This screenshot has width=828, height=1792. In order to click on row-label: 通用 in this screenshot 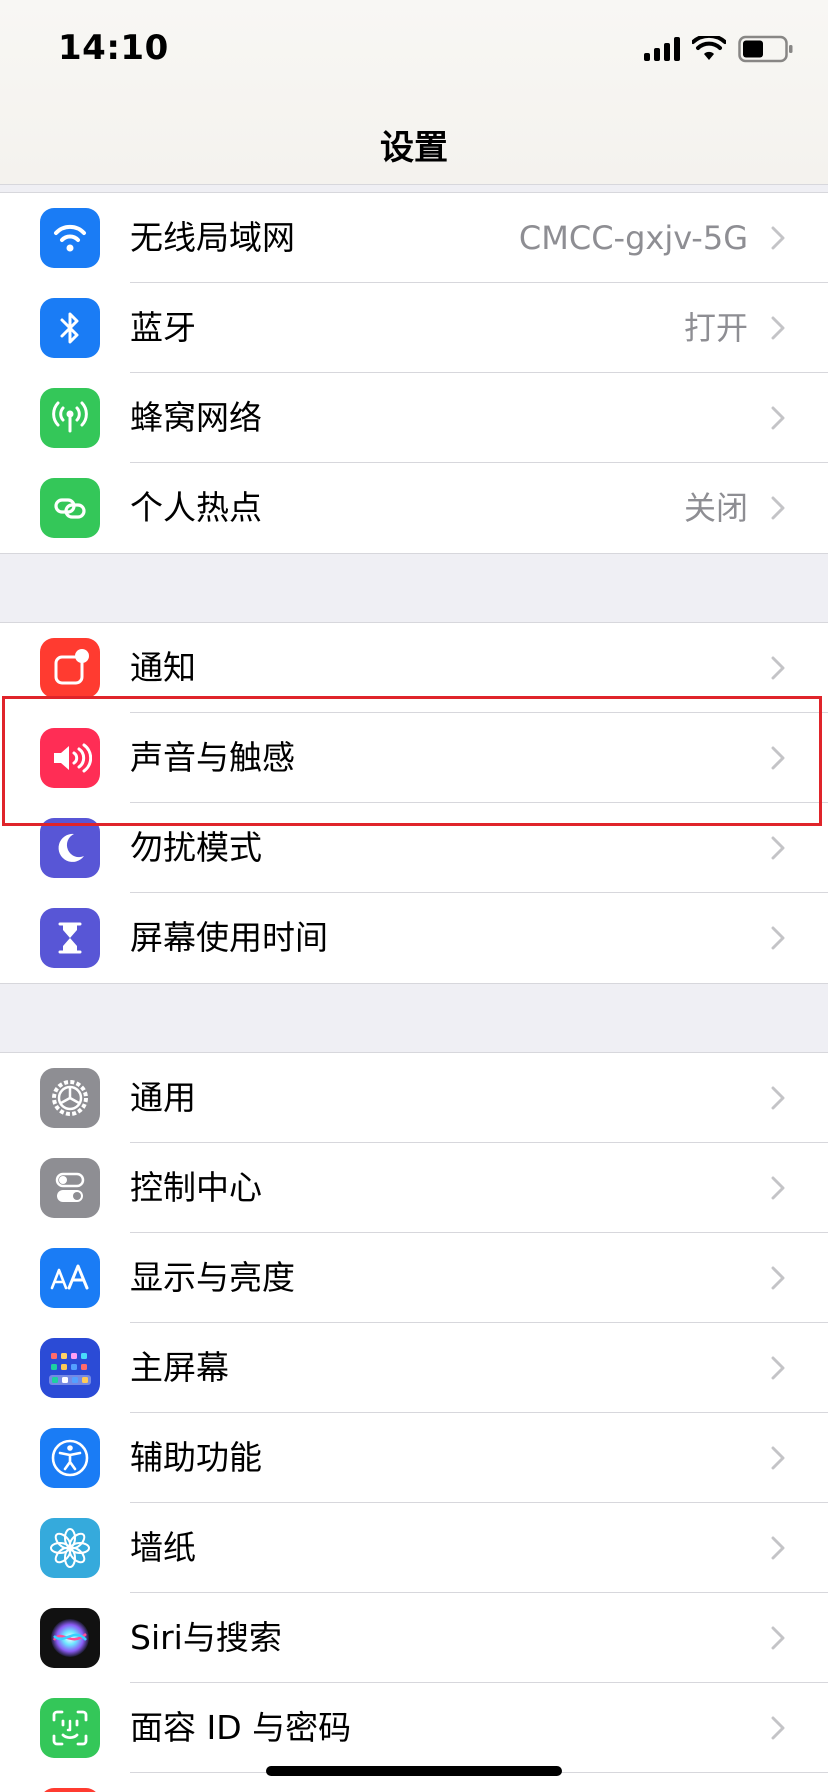, I will do `click(163, 1097)`.